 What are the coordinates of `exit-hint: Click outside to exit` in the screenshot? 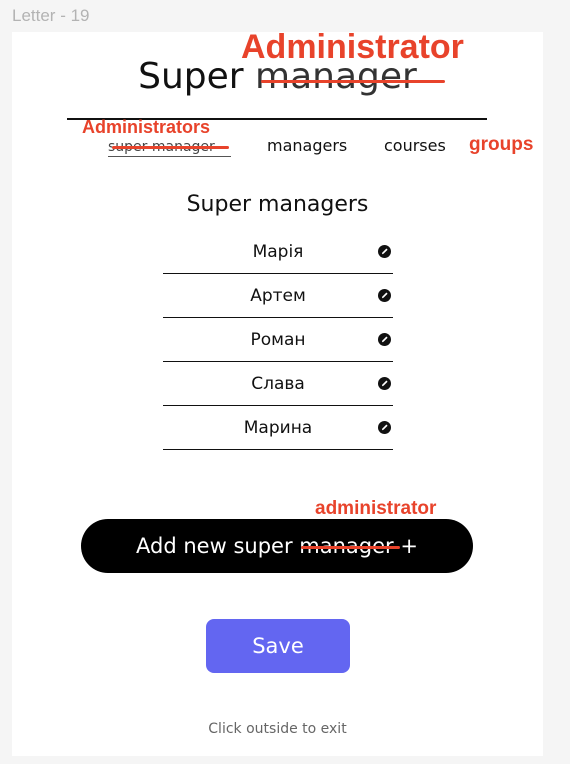 It's located at (277, 729).